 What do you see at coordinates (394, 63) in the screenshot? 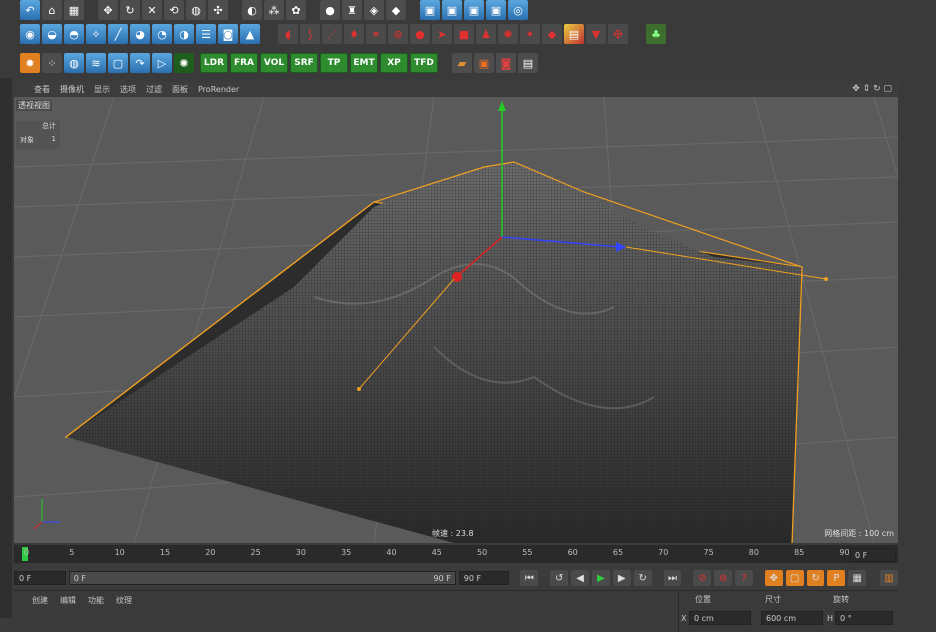
I see `xp-button: XP` at bounding box center [394, 63].